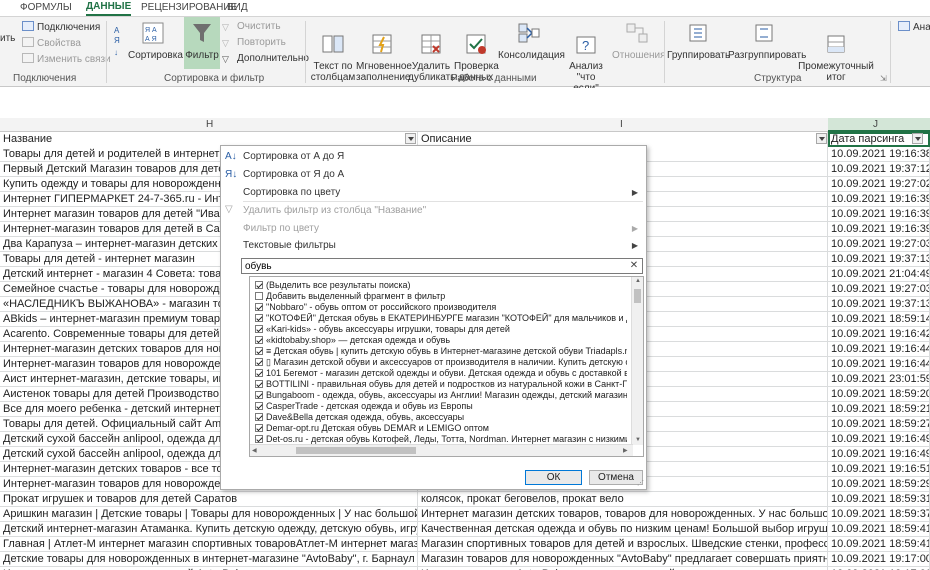  I want to click on properties-button: Свойства, so click(51, 43).